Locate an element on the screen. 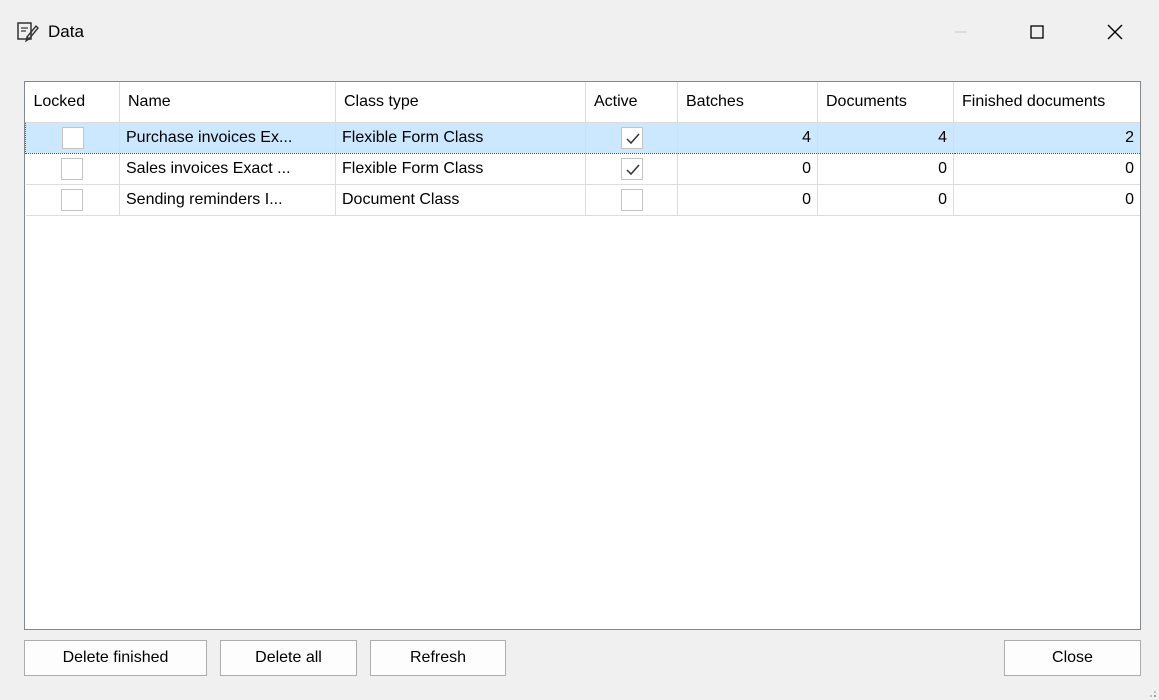 The height and width of the screenshot is (700, 1159). title-bar: Data is located at coordinates (579, 32).